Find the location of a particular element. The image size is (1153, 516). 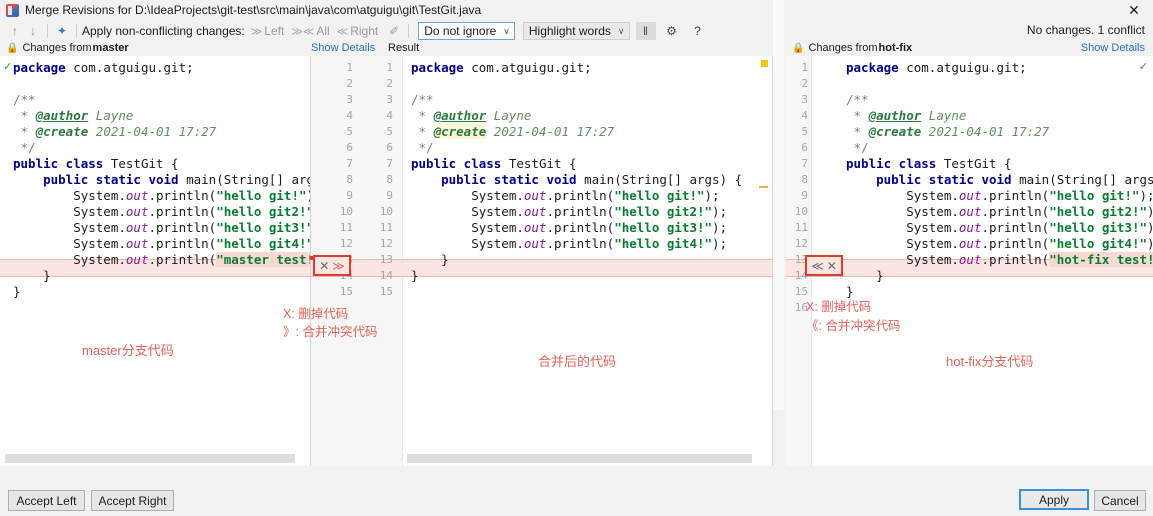

next-difference-button: ↓ is located at coordinates (33, 31).